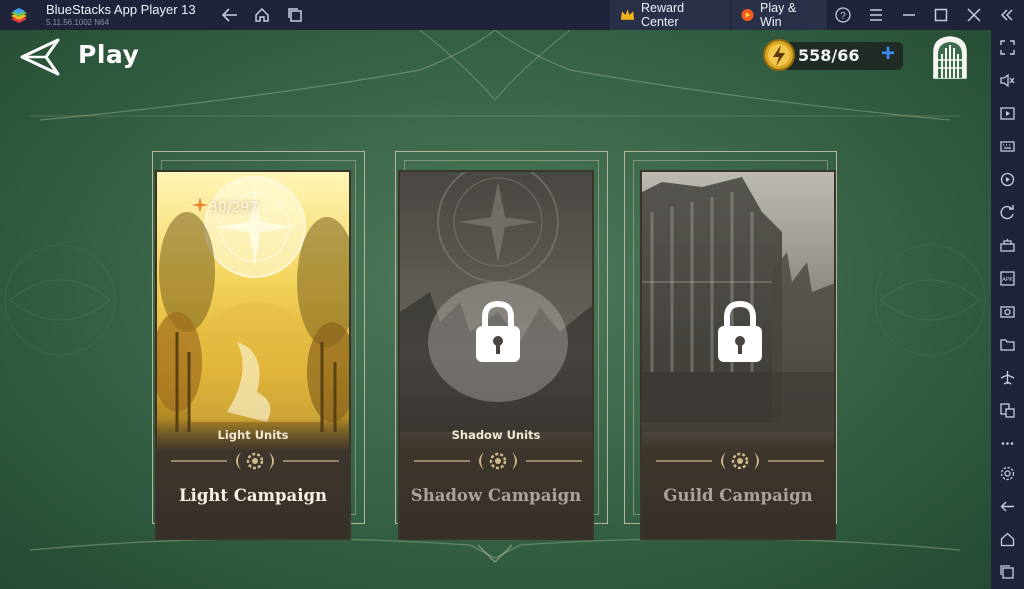 Image resolution: width=1024 pixels, height=589 pixels. Describe the element at coordinates (41, 57) in the screenshot. I see `back-arrow-button` at that location.